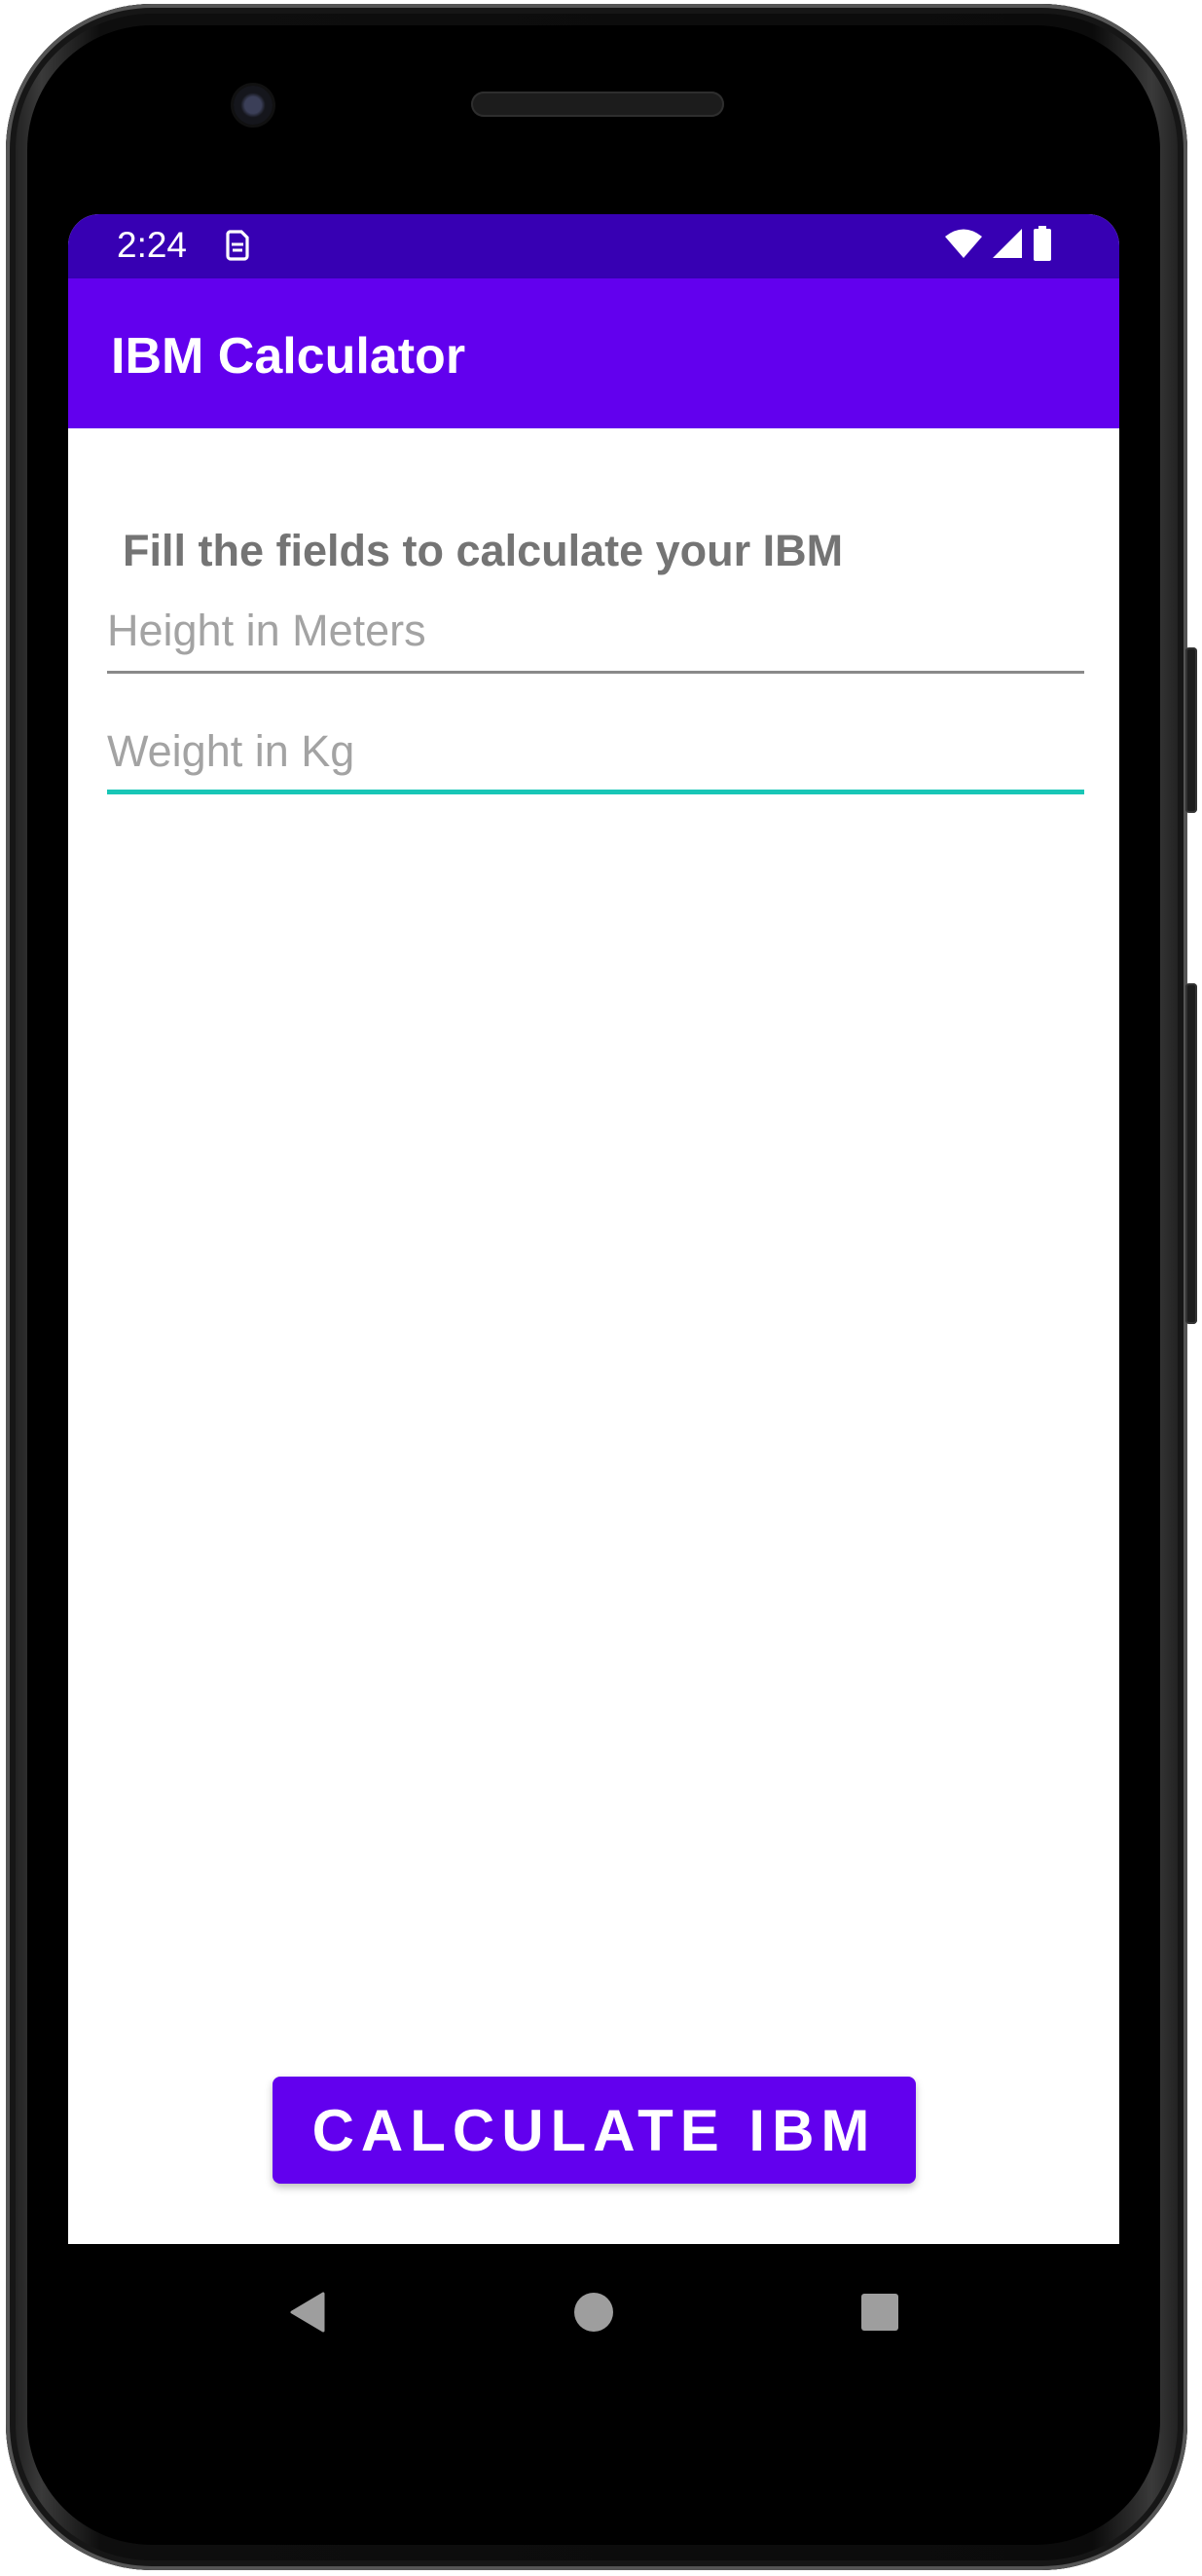  Describe the element at coordinates (307, 2312) in the screenshot. I see `back-icon` at that location.